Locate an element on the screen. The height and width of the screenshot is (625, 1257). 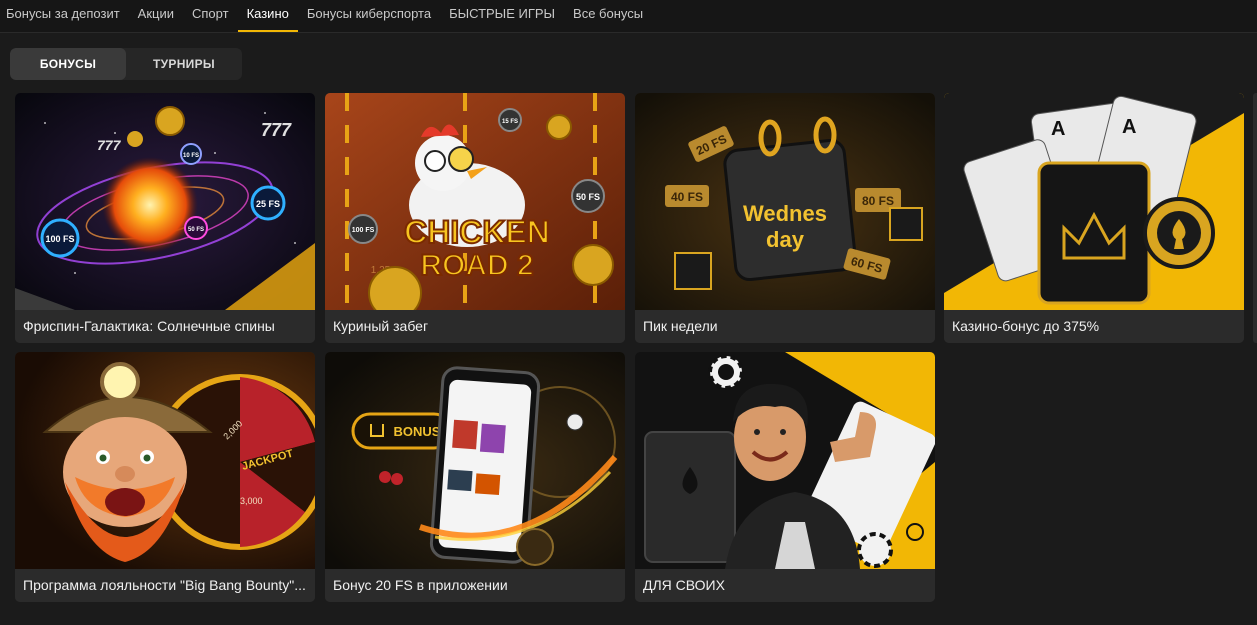
fs-label-100: 100 FS is located at coordinates (59, 239).